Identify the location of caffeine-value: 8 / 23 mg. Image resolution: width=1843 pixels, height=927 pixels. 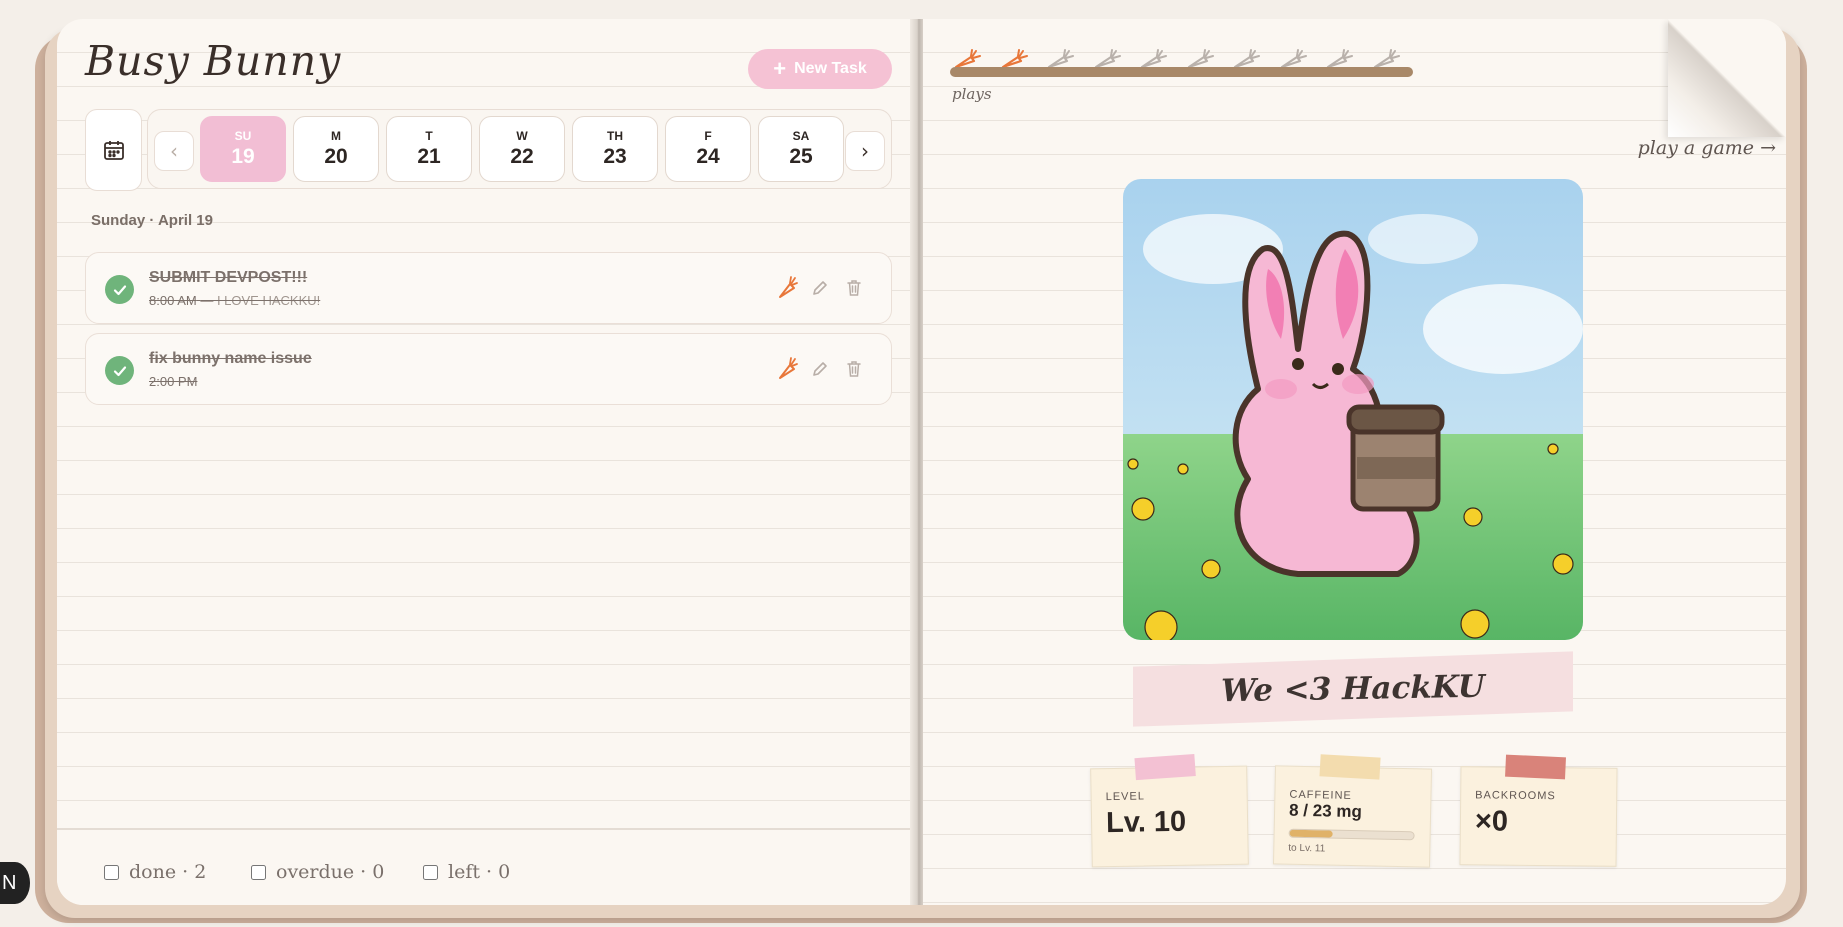
(1325, 811).